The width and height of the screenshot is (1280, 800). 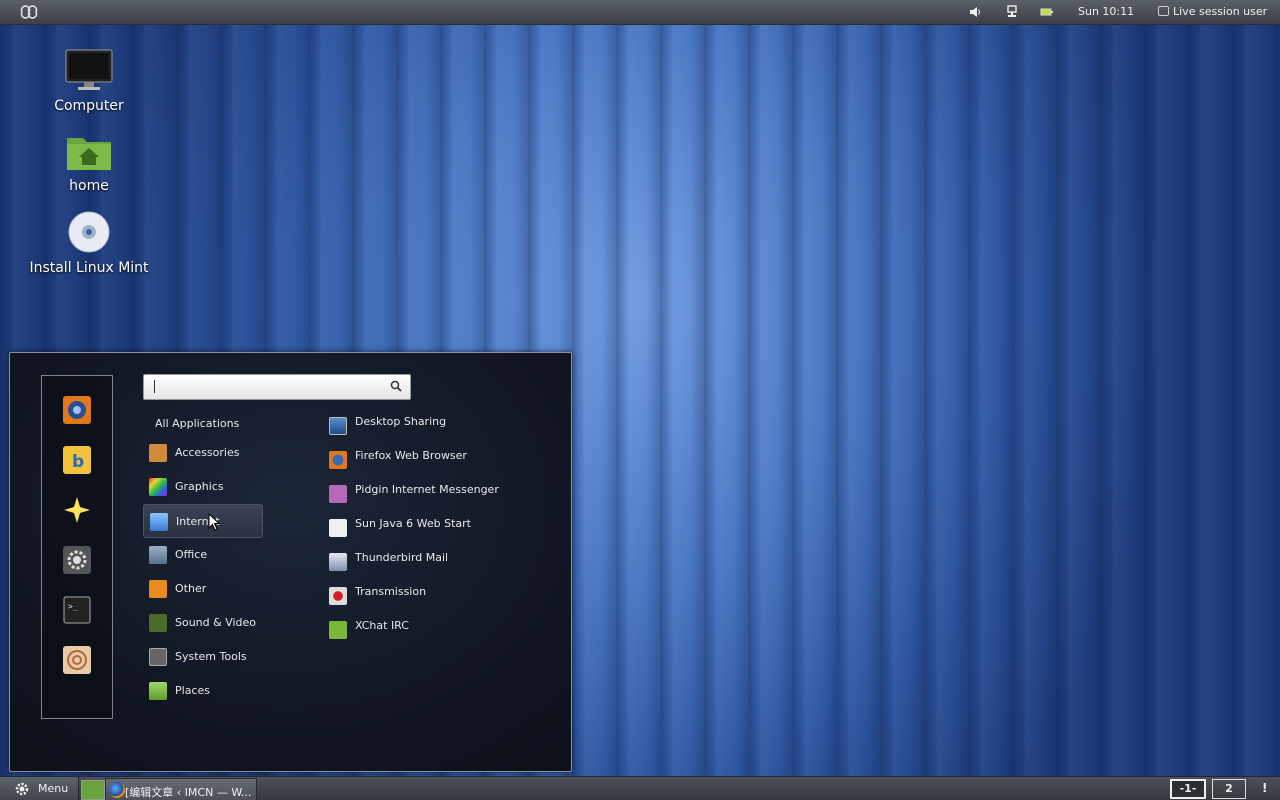 I want to click on user-applet: Live session user, so click(x=1212, y=11).